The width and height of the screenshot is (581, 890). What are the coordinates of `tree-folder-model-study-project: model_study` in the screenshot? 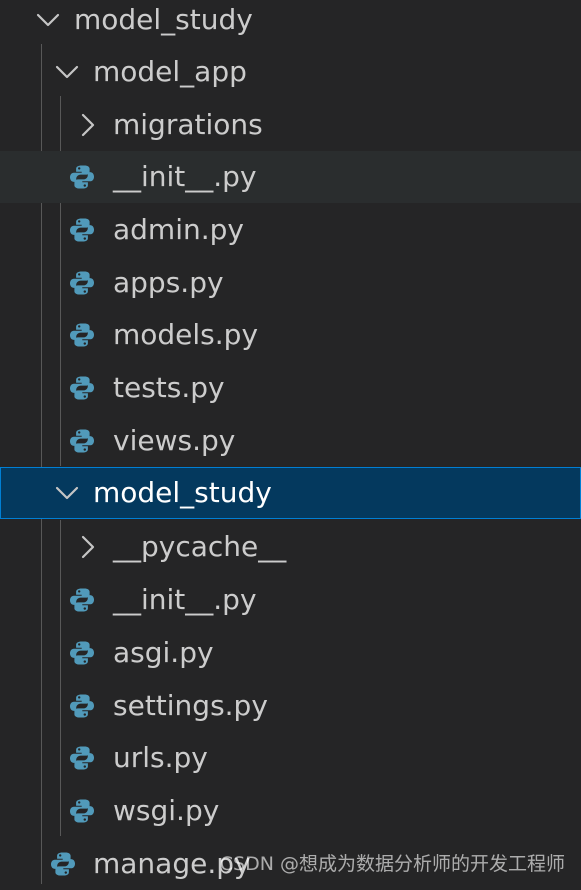 It's located at (290, 493).